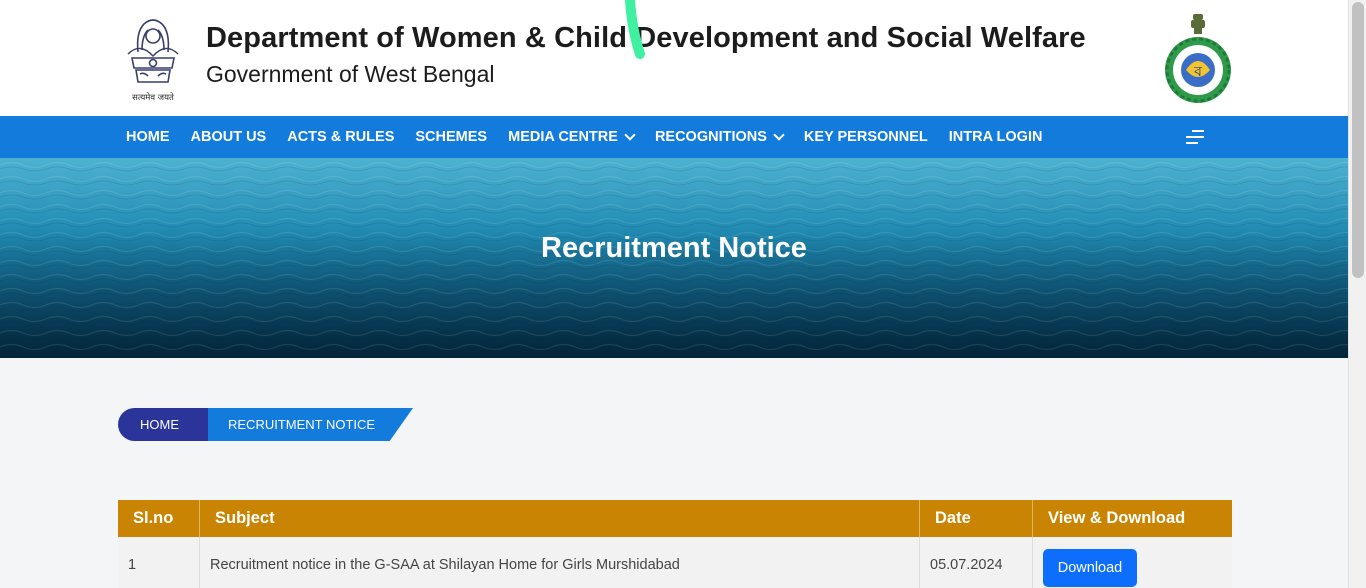  What do you see at coordinates (1117, 518) in the screenshot?
I see `column-header-view-download: View & Download` at bounding box center [1117, 518].